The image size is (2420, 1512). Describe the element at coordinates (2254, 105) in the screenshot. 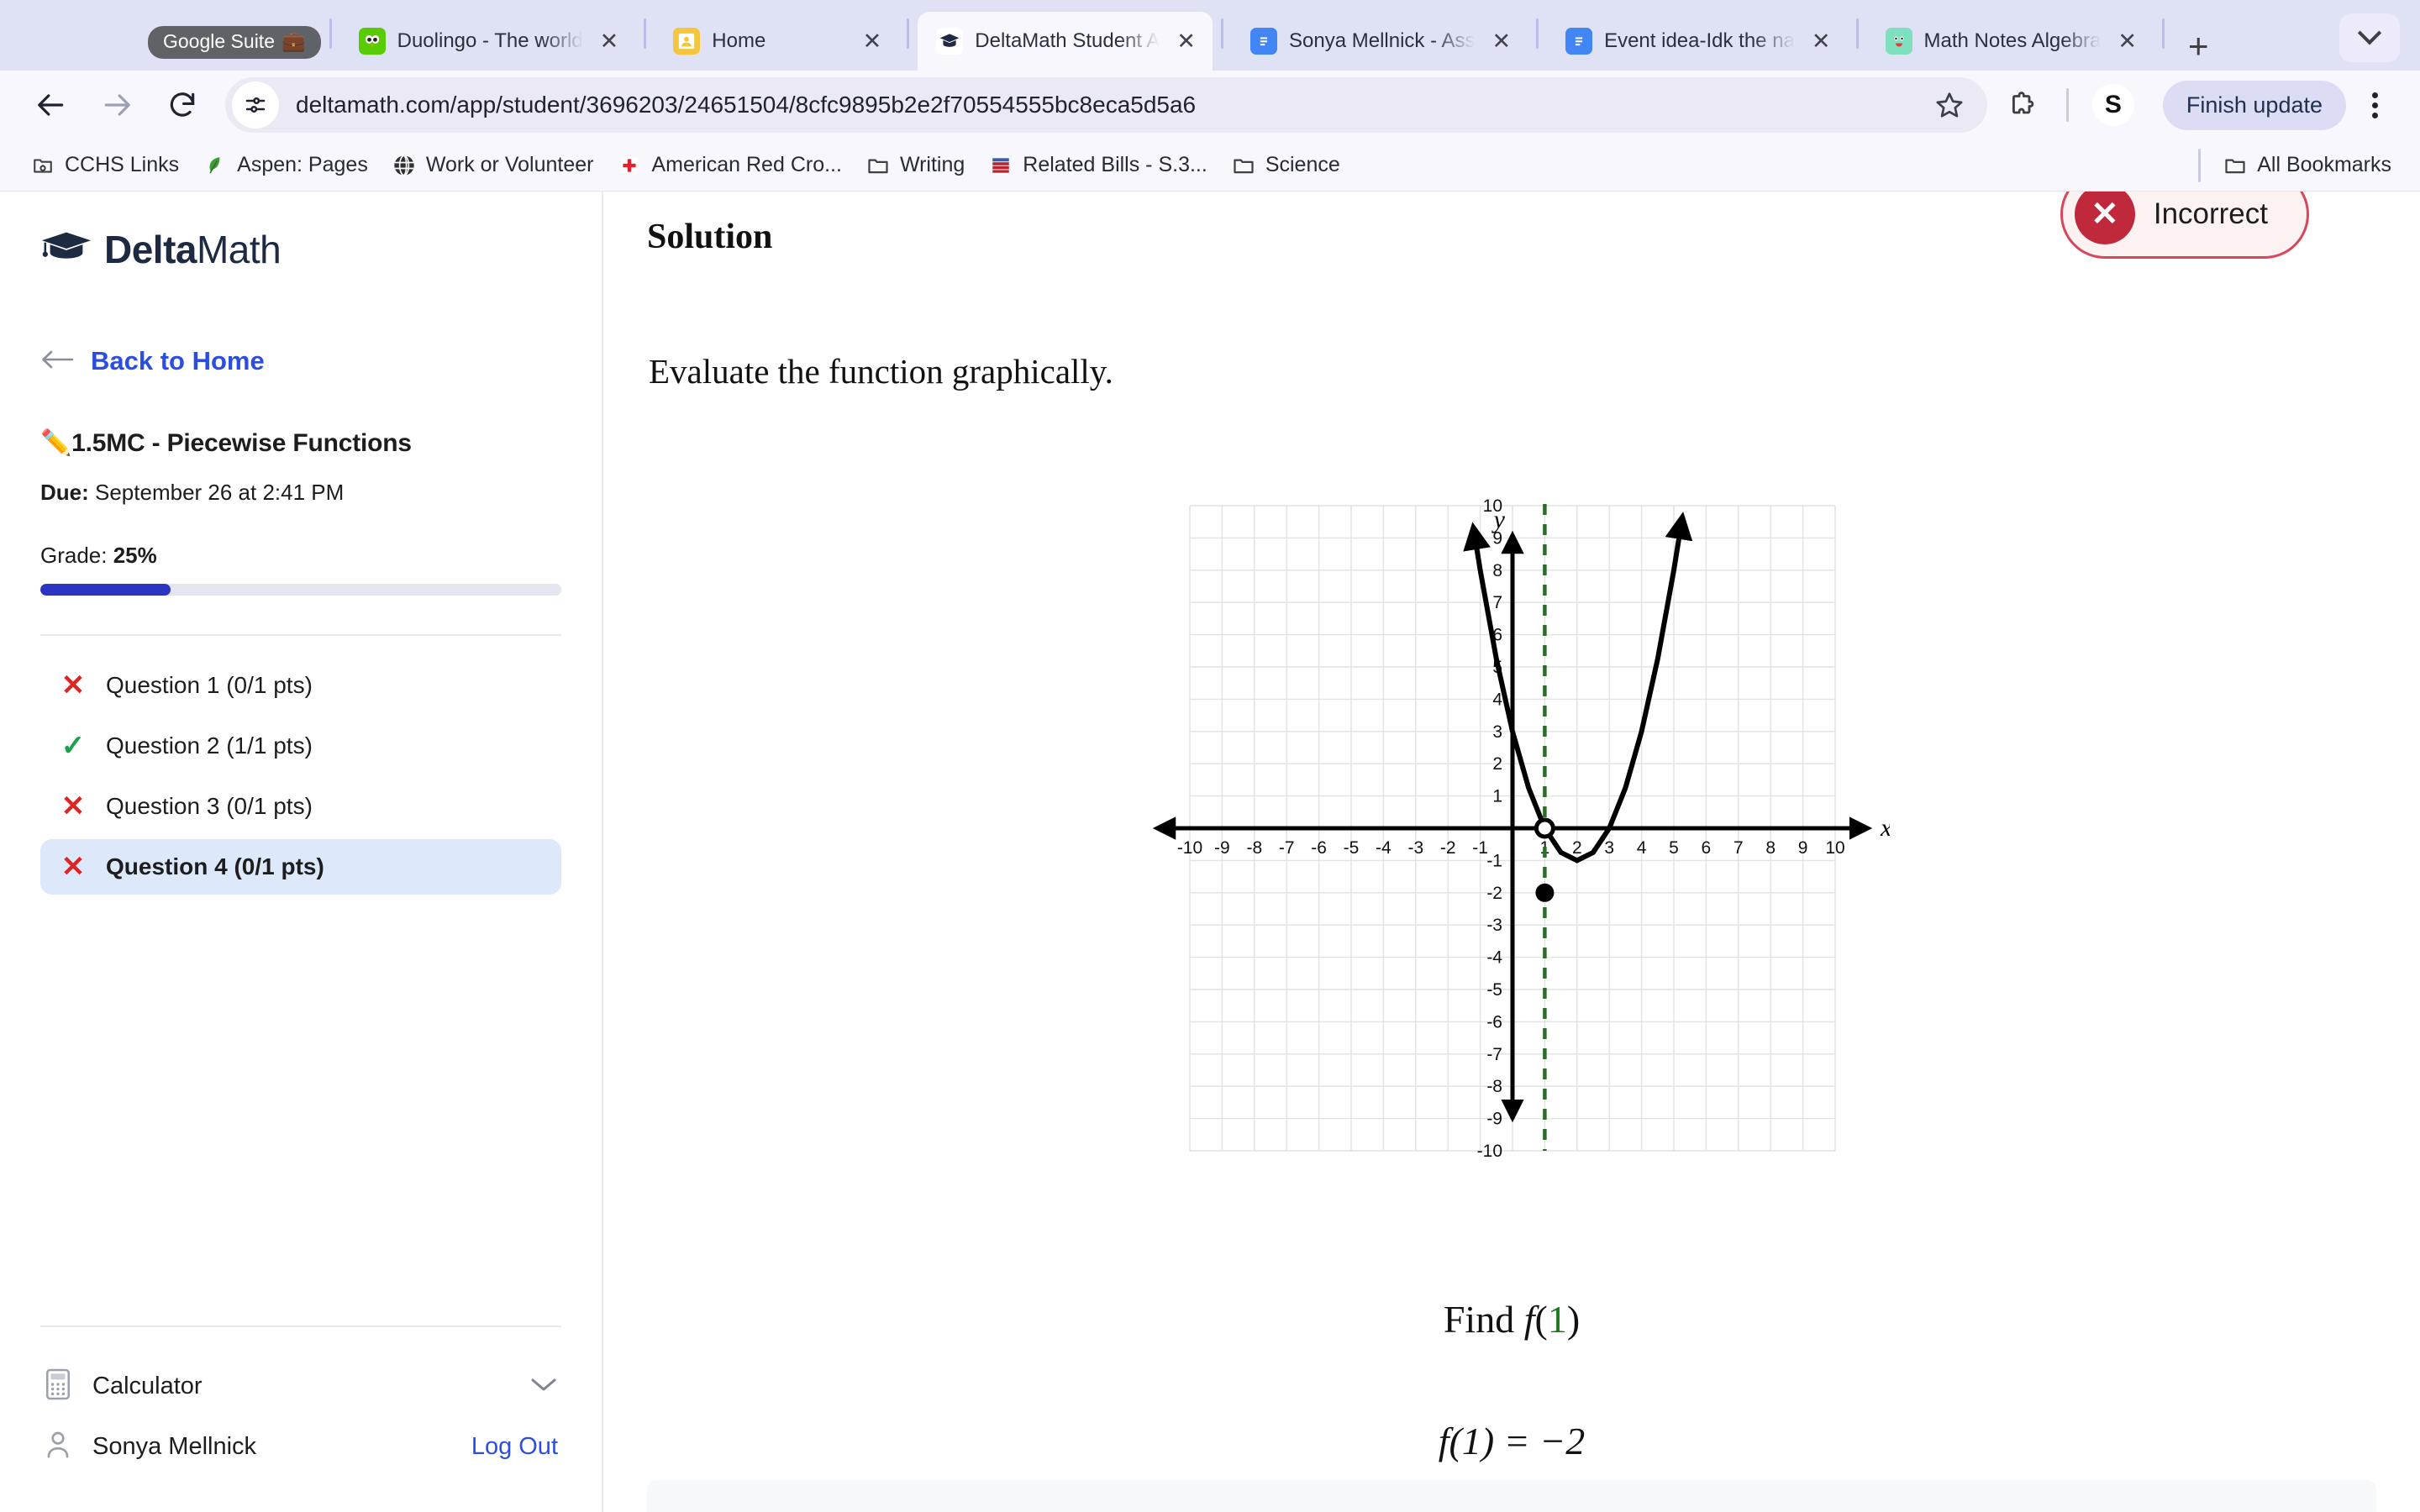

I see `finish-update-button: Finish update` at that location.